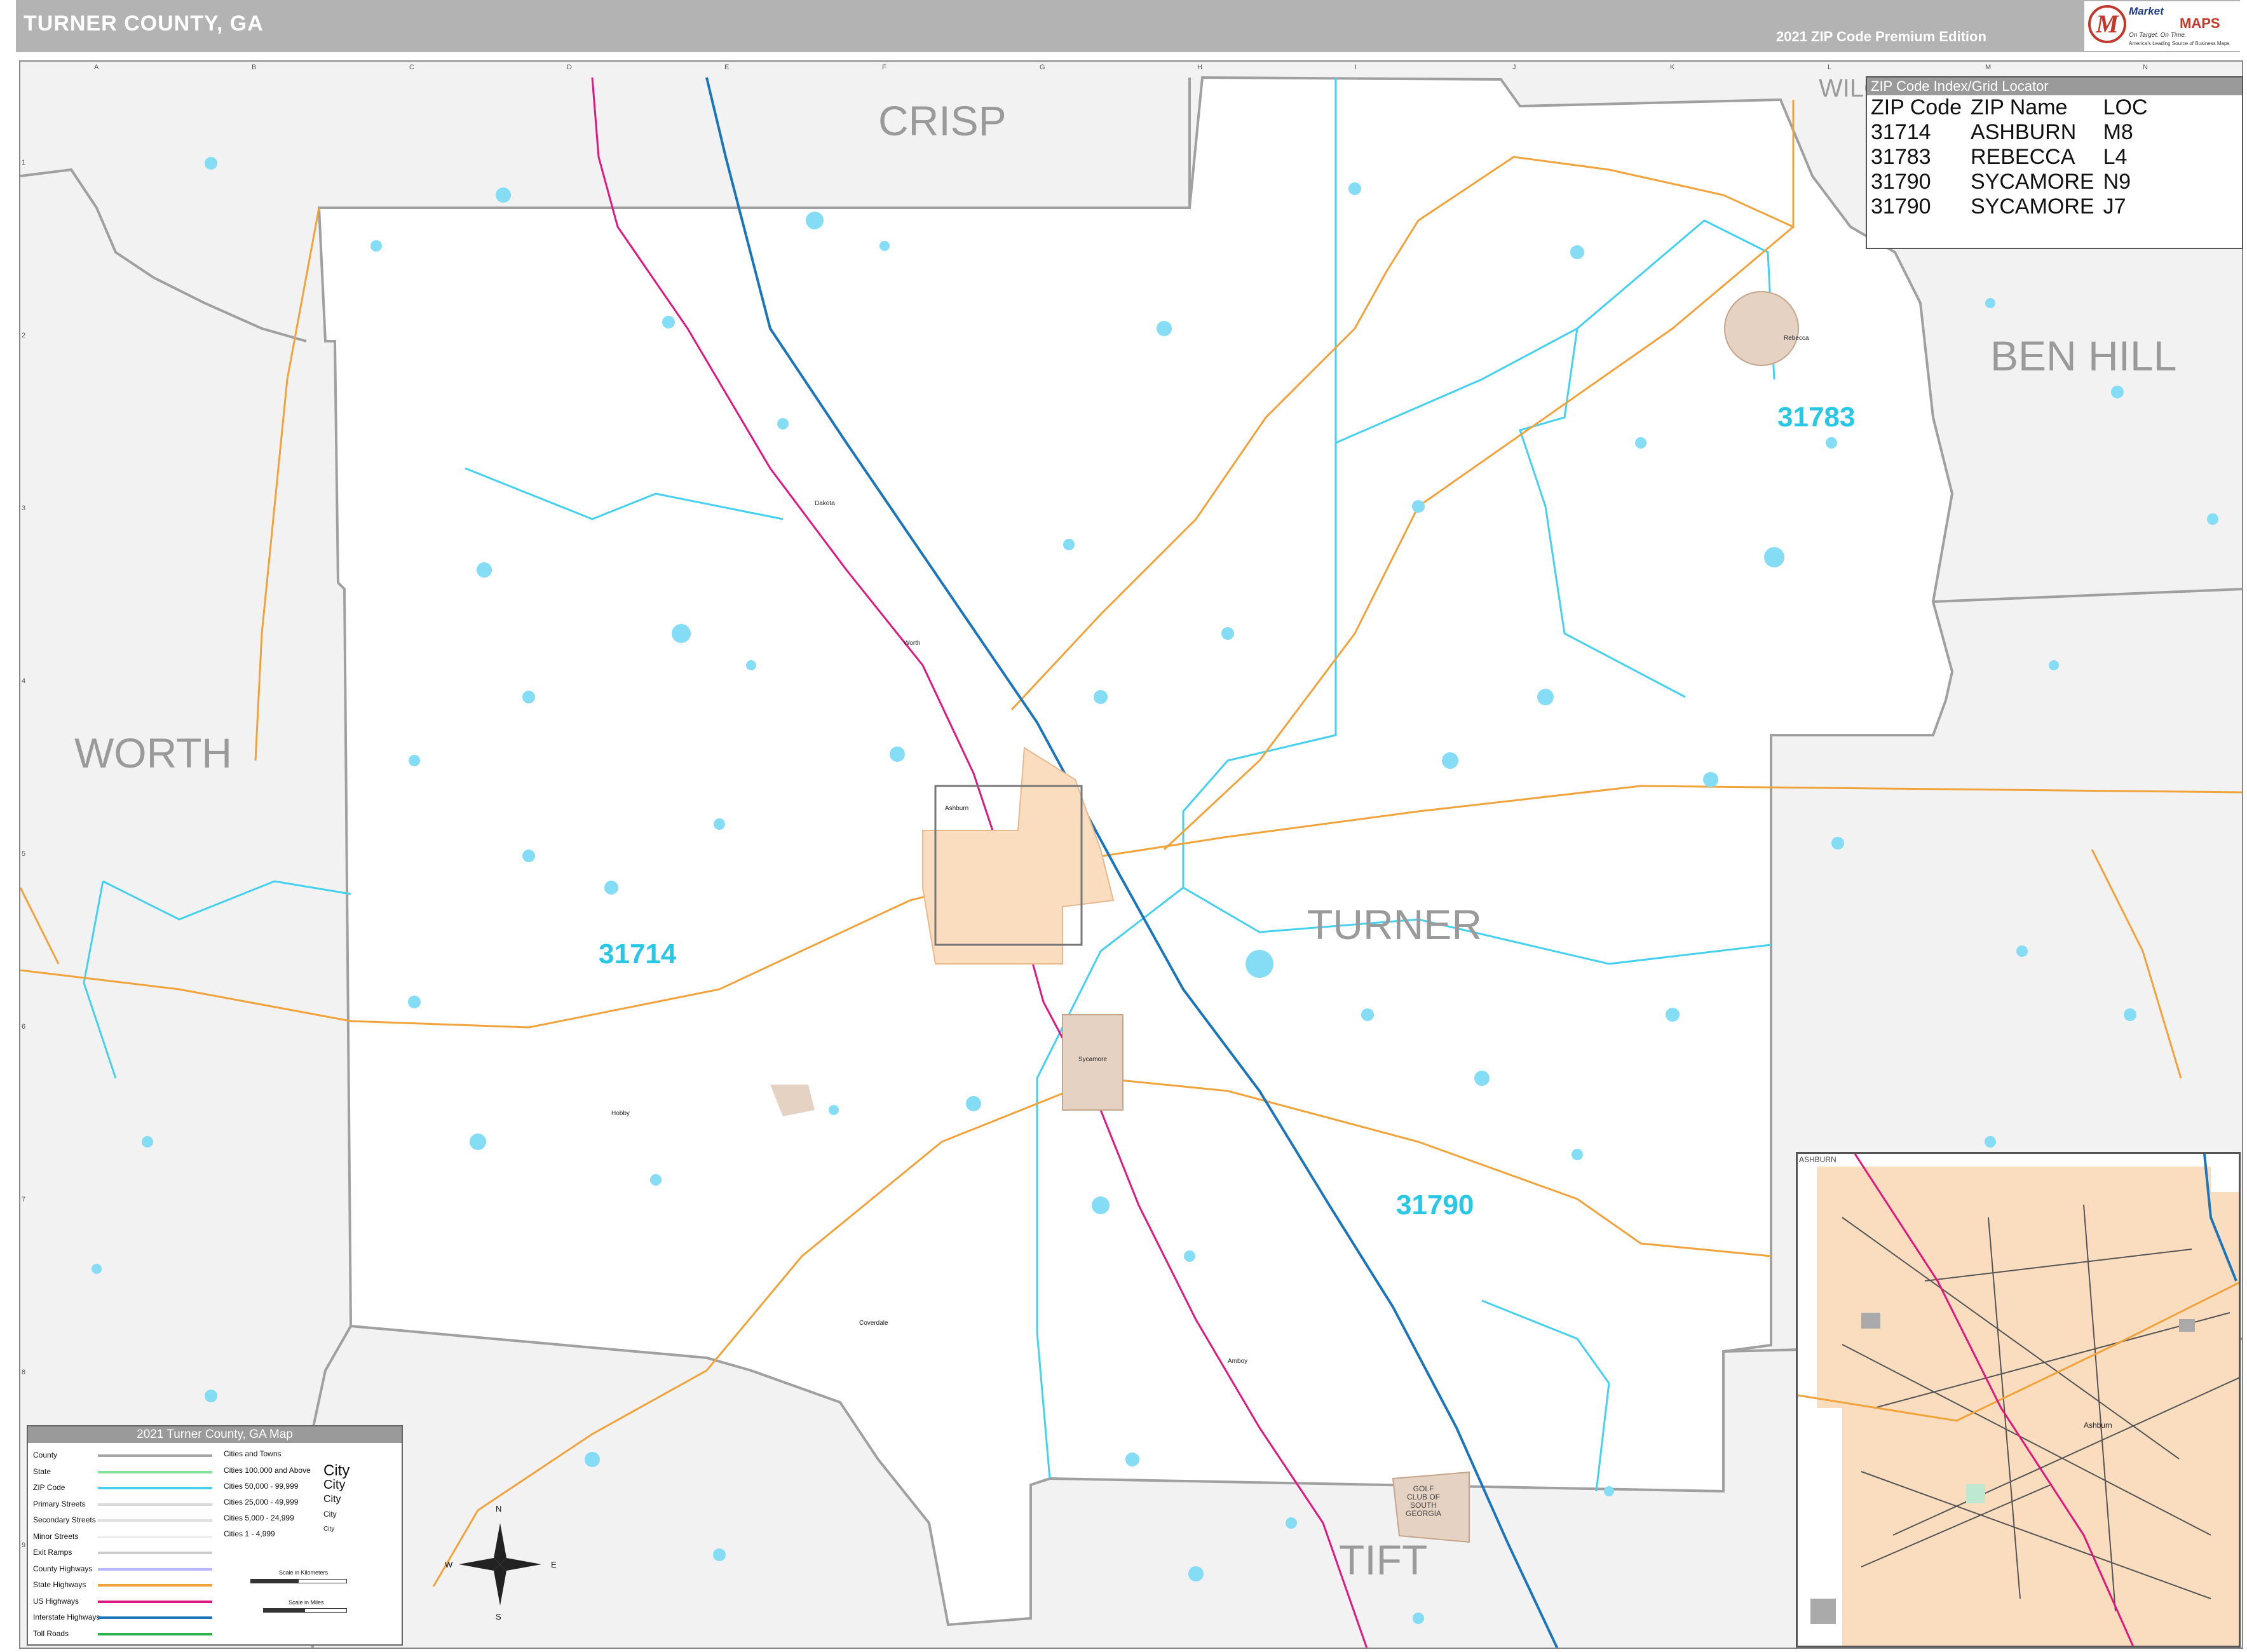 The image size is (2247, 1652). Describe the element at coordinates (253, 1453) in the screenshot. I see `legend-cities-title: Cities and Towns` at that location.